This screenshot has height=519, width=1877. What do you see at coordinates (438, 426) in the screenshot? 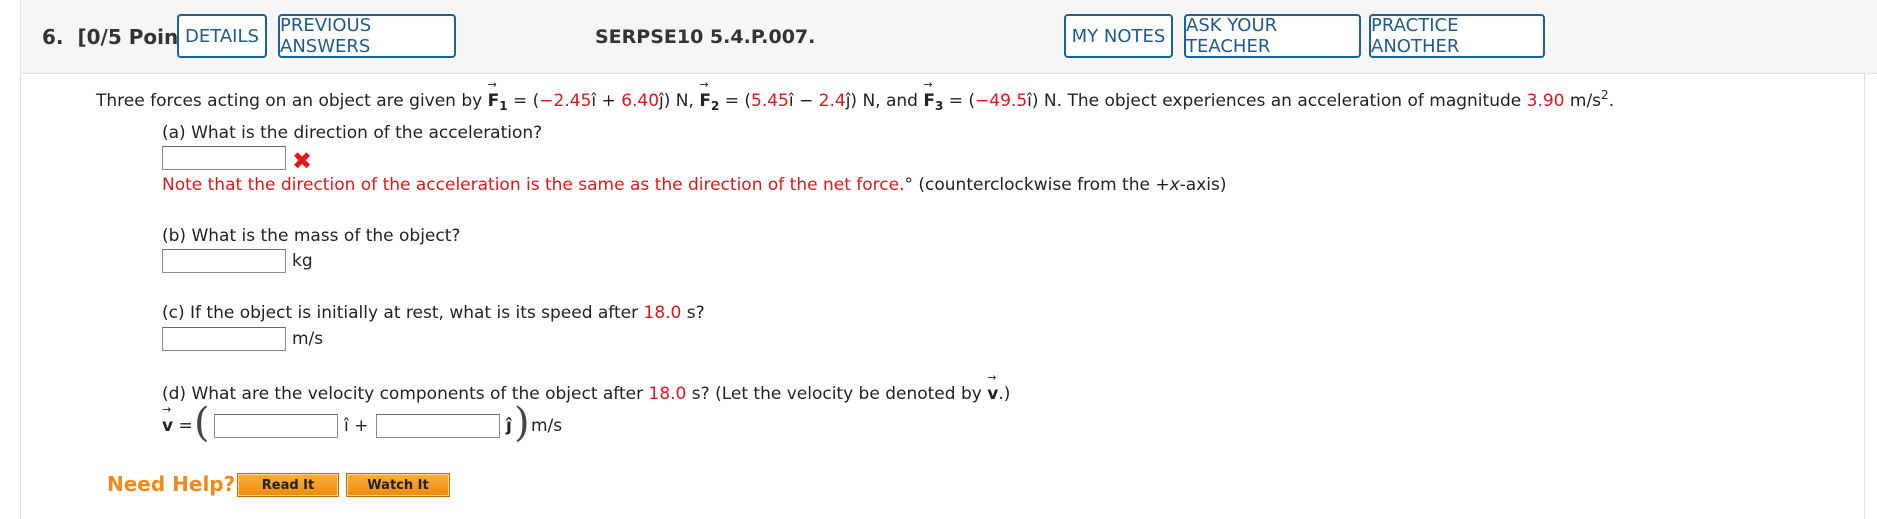
I see `part-d-vy-input` at bounding box center [438, 426].